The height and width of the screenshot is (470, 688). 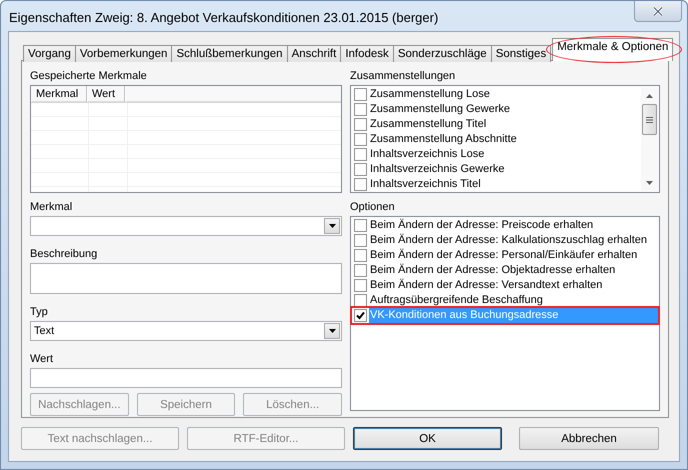 What do you see at coordinates (106, 94) in the screenshot?
I see `column-header: Wert` at bounding box center [106, 94].